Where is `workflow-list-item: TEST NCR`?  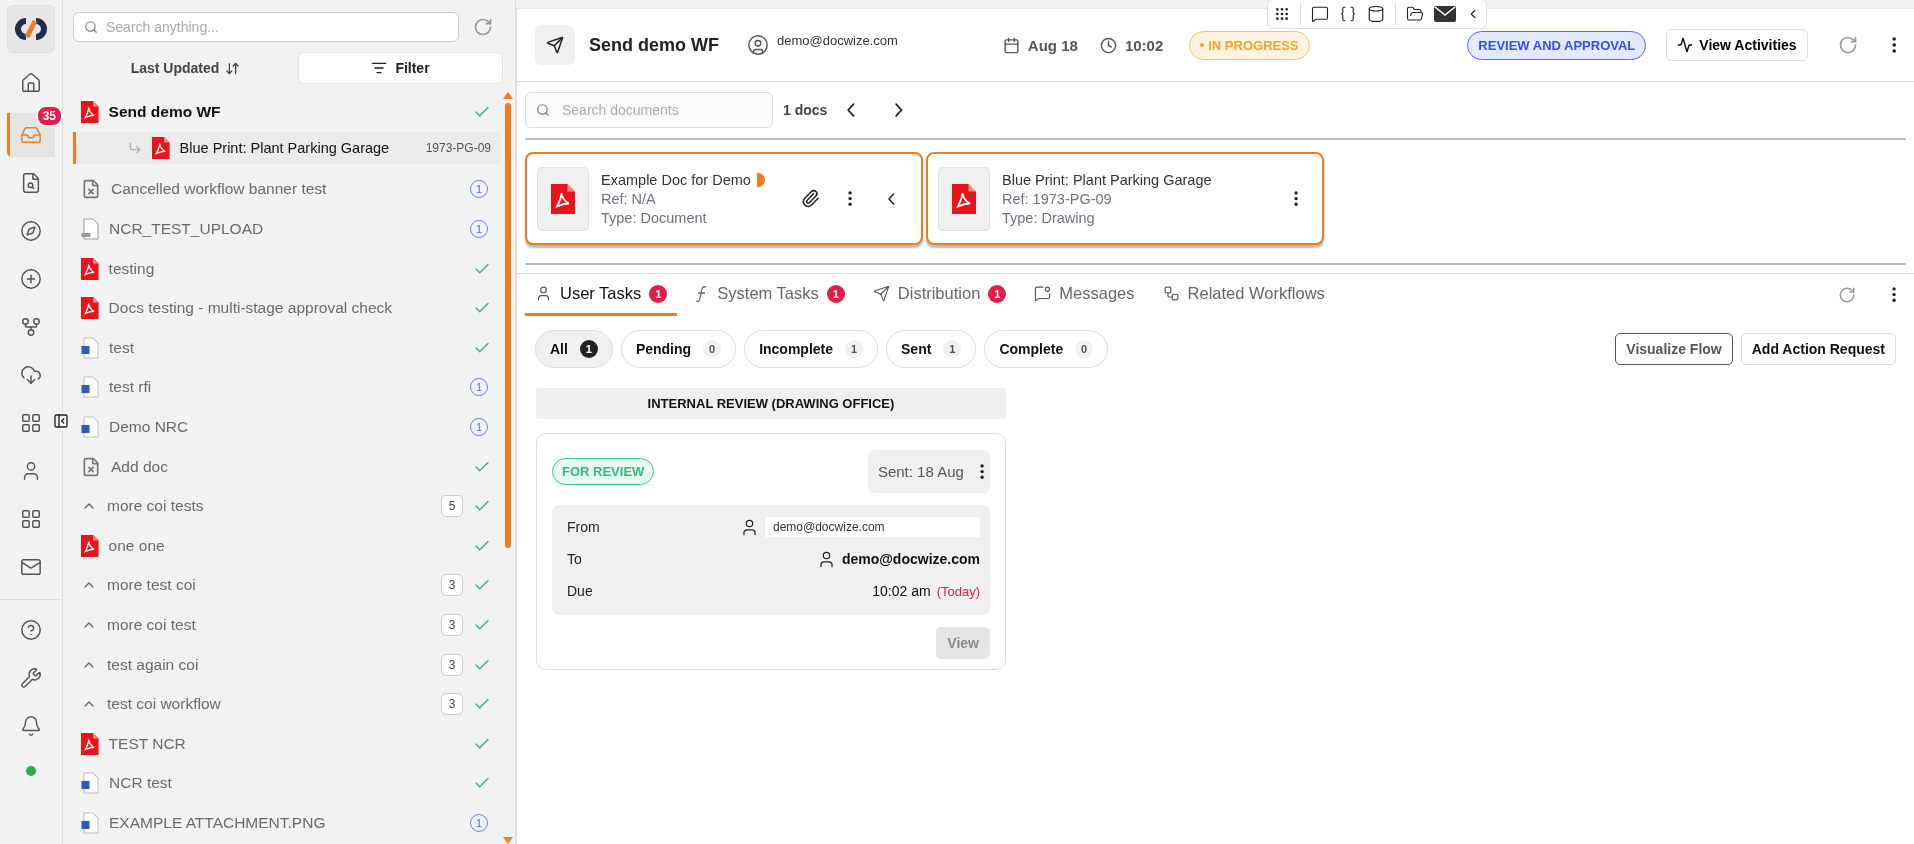 workflow-list-item: TEST NCR is located at coordinates (287, 743).